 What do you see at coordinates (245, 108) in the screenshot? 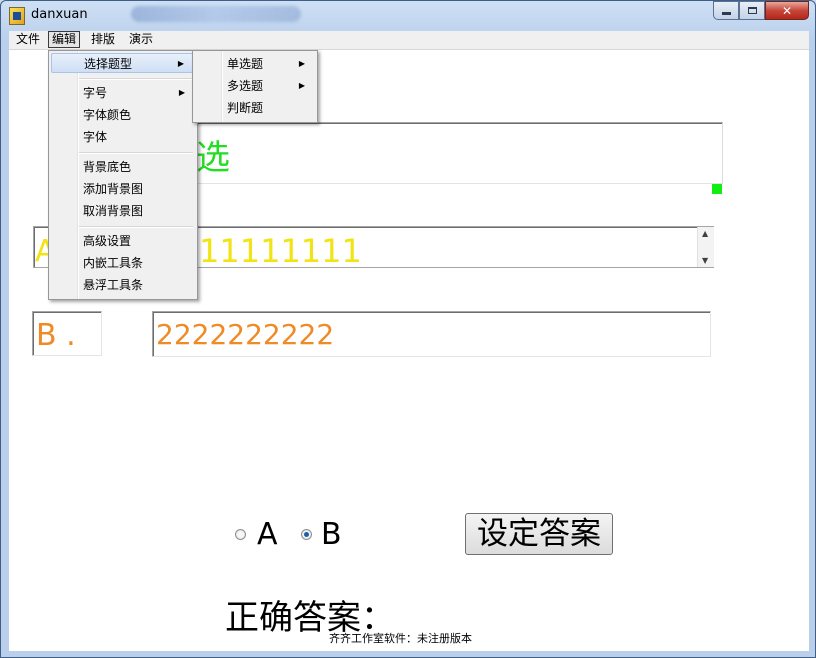
I see `submenu-item-label: 判断题` at bounding box center [245, 108].